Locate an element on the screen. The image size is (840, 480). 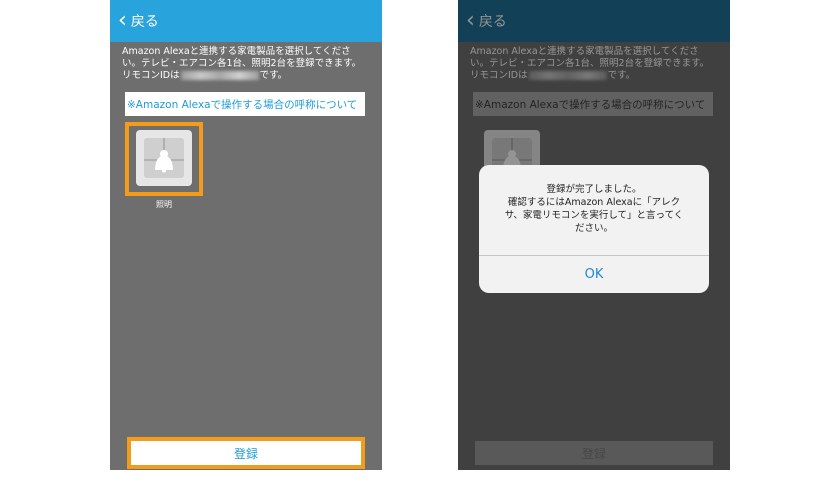
description-line: Amazon Alexaと連携する家電製品を選択してくださ is located at coordinates (236, 51).